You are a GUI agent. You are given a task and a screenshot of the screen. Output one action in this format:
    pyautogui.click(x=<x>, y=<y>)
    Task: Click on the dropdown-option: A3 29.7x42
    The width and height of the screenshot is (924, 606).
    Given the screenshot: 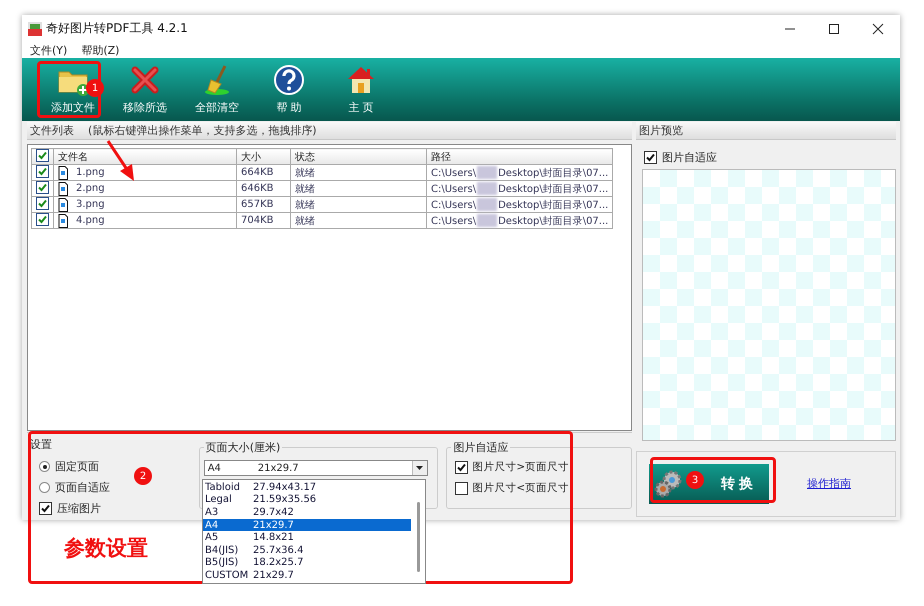 What is the action you would take?
    pyautogui.click(x=307, y=512)
    